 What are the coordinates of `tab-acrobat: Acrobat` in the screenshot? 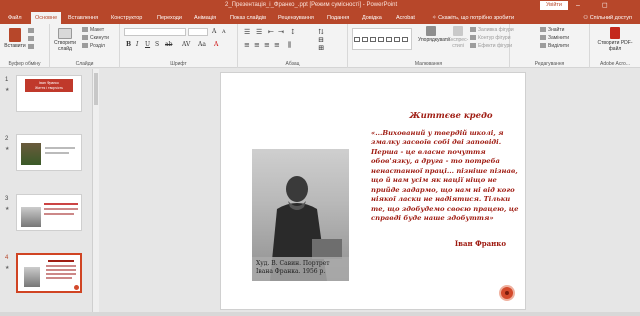 It's located at (405, 18).